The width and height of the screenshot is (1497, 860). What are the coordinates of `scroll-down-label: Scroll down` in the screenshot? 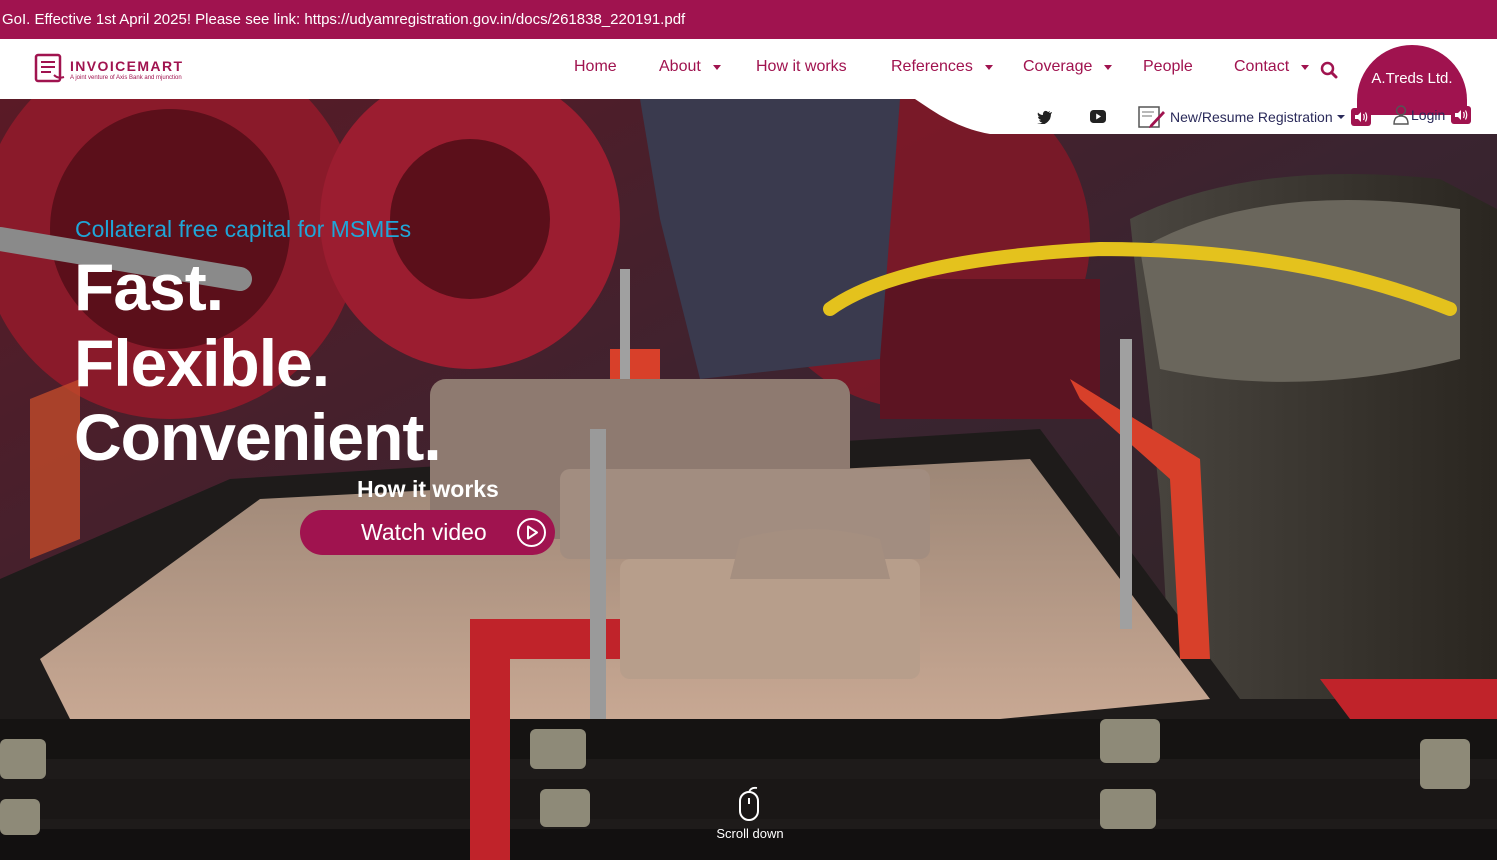 It's located at (749, 833).